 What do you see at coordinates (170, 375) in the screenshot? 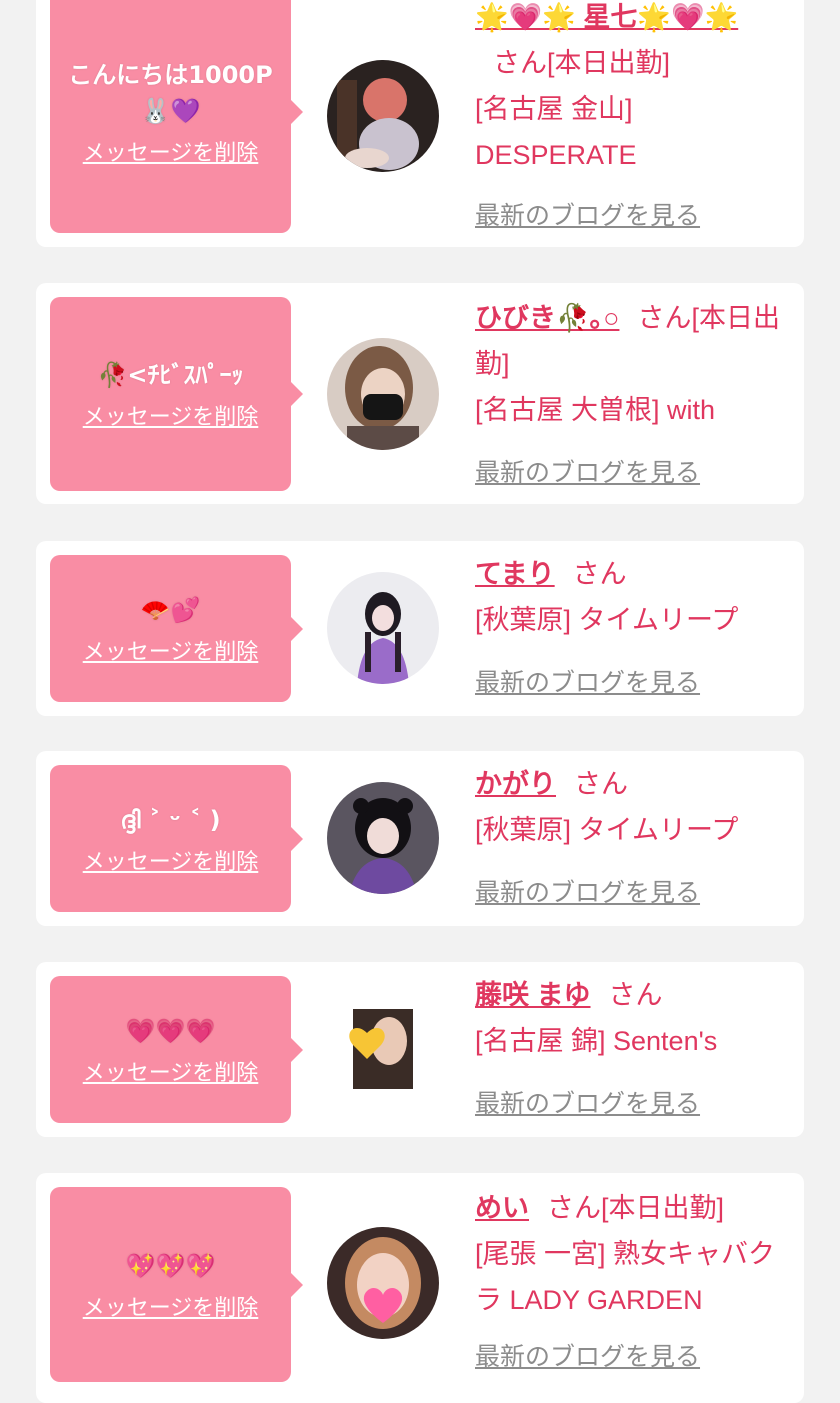
I see `message-text: 🥀<ﾁﾋﾞｽﾊﾟｰｯ` at bounding box center [170, 375].